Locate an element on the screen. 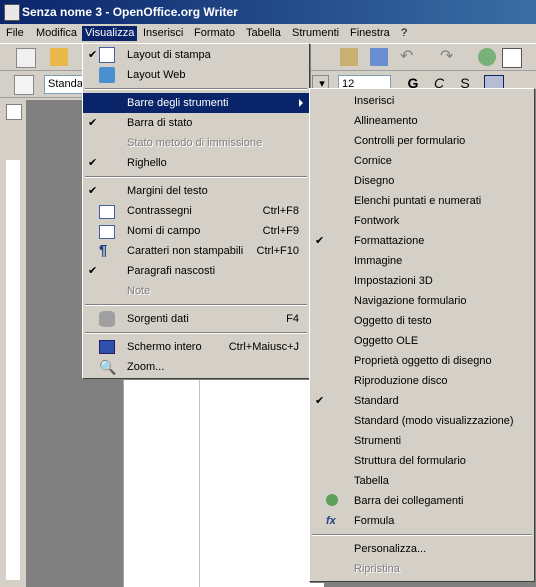  writer-app-icon is located at coordinates (12, 12).